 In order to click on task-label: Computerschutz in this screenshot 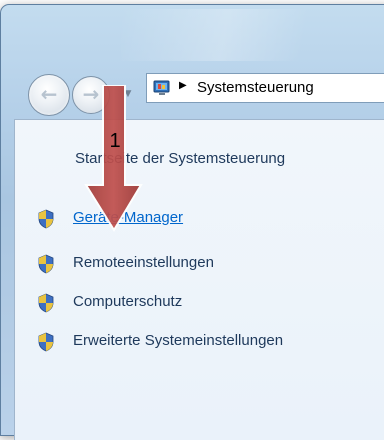, I will do `click(127, 301)`.